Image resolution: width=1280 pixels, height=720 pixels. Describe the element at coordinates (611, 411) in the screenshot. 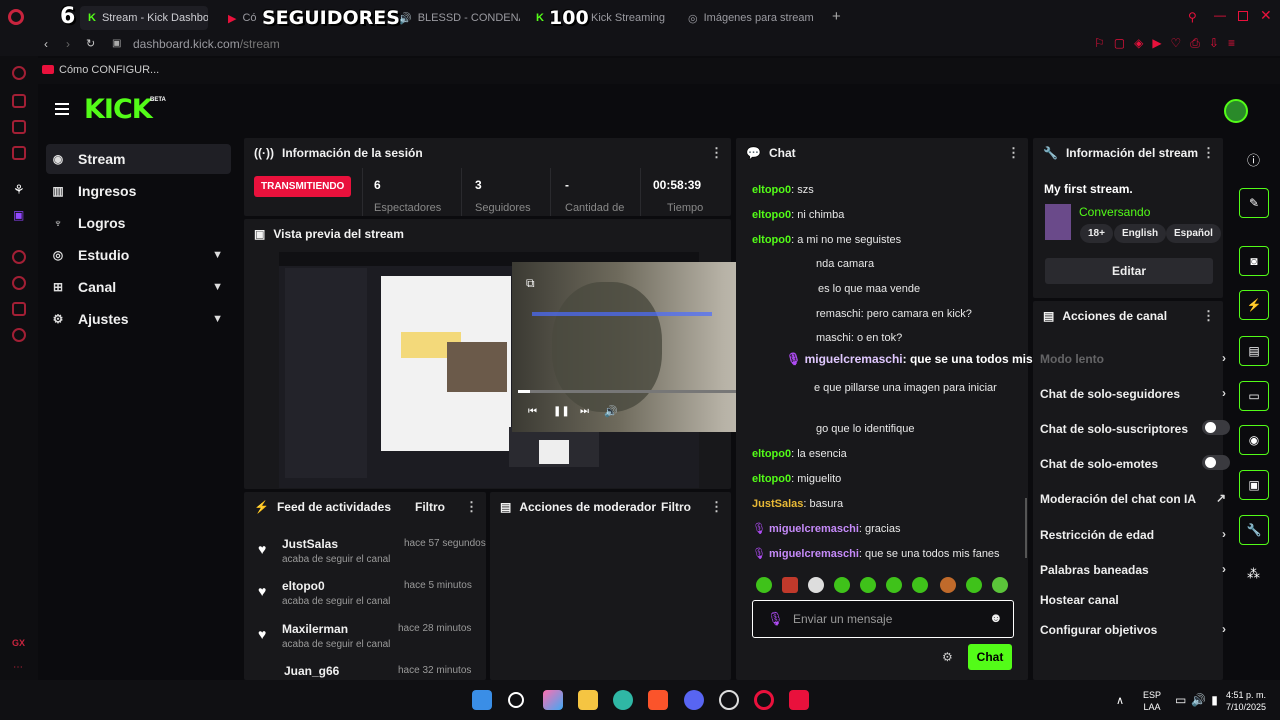

I see `volume-icon: 🔊` at that location.